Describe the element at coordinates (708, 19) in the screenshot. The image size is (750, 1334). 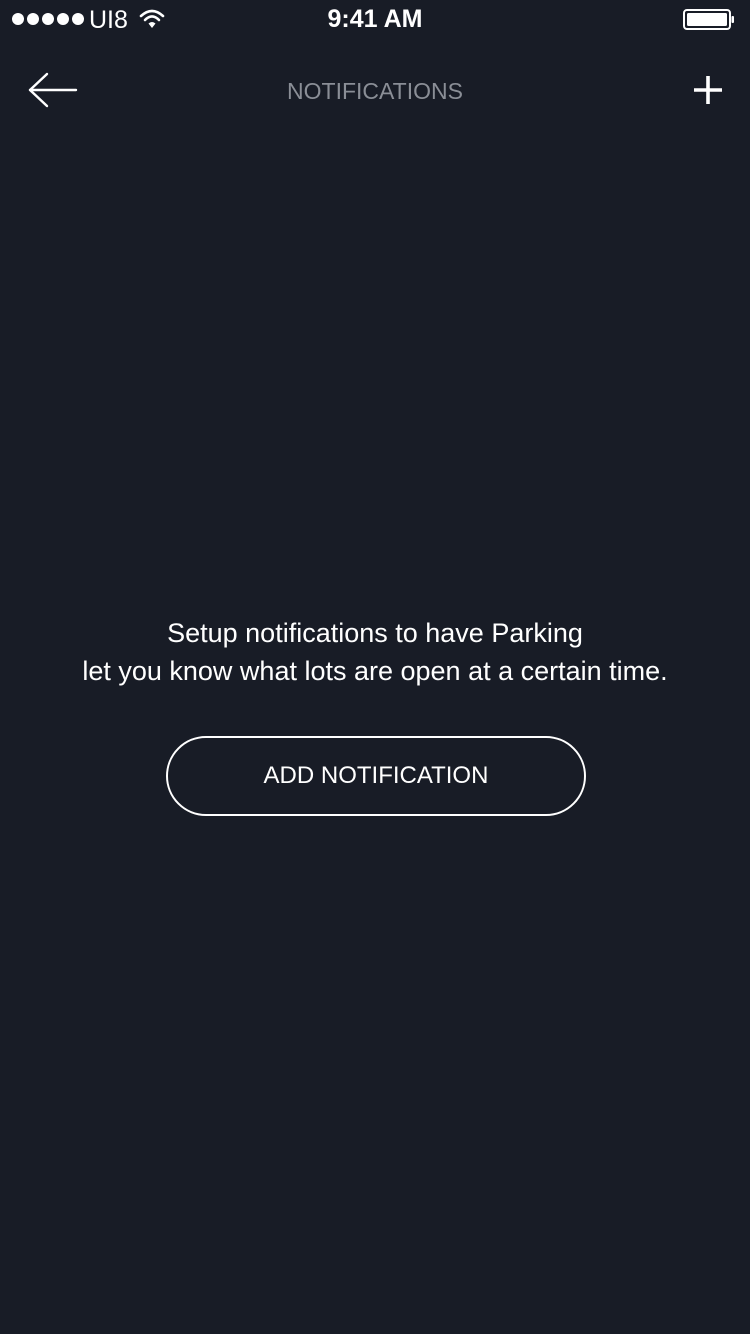
I see `battery-icon` at that location.